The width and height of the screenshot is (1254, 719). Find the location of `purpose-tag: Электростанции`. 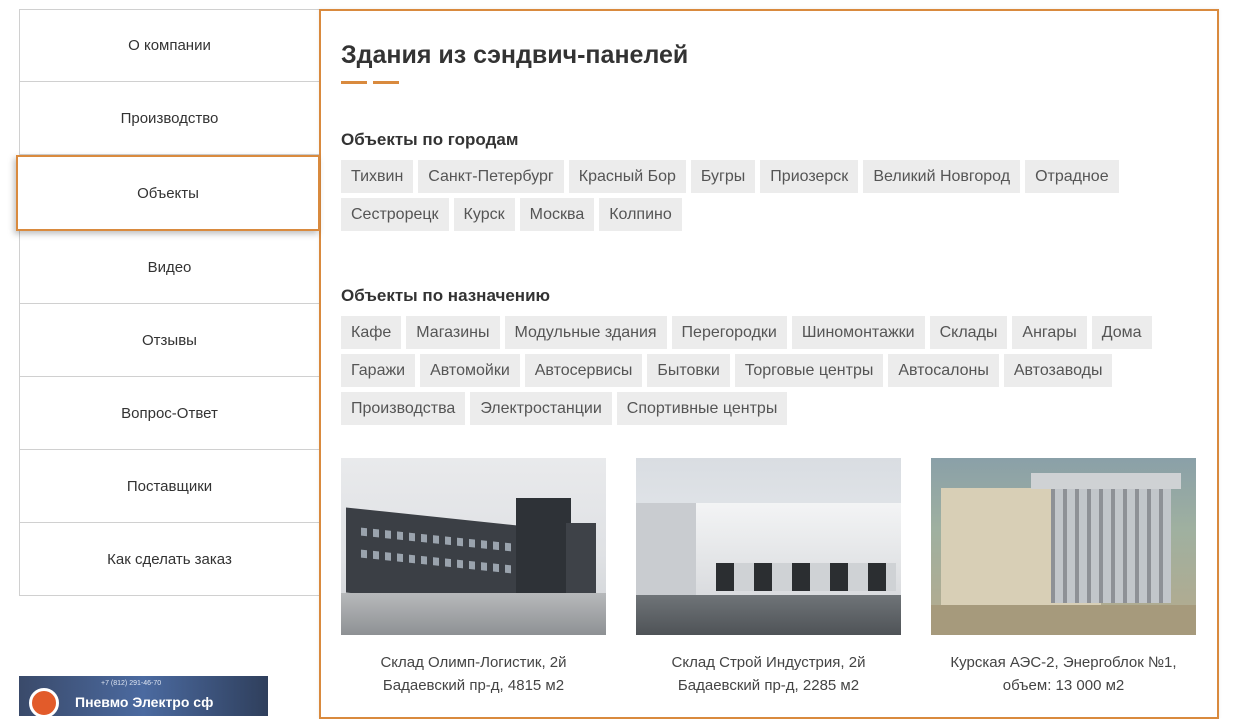

purpose-tag: Электростанции is located at coordinates (541, 408).